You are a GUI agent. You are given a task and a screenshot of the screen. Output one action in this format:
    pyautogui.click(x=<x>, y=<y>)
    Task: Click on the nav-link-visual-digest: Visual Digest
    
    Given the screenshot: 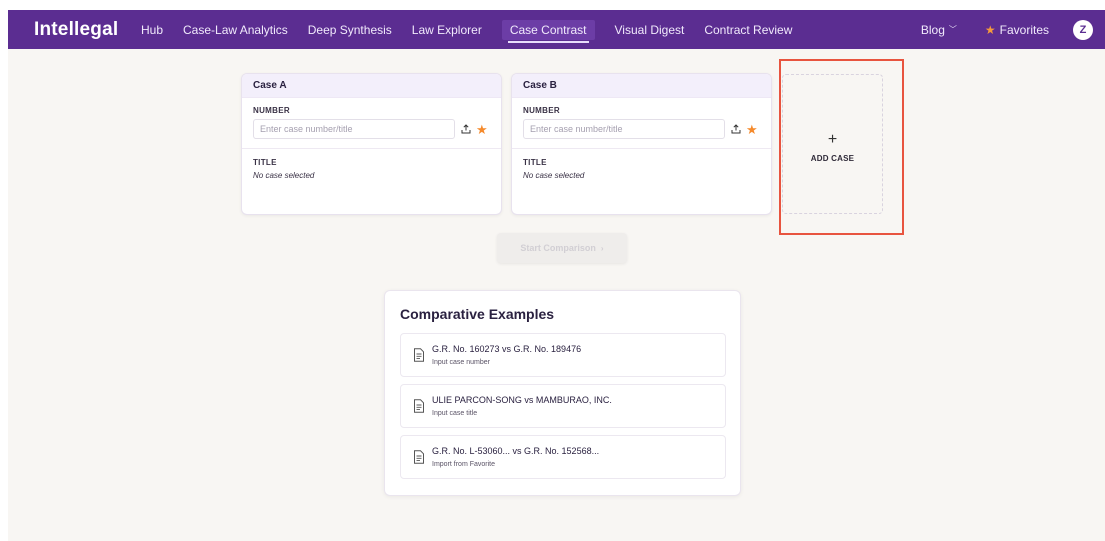 What is the action you would take?
    pyautogui.click(x=650, y=30)
    